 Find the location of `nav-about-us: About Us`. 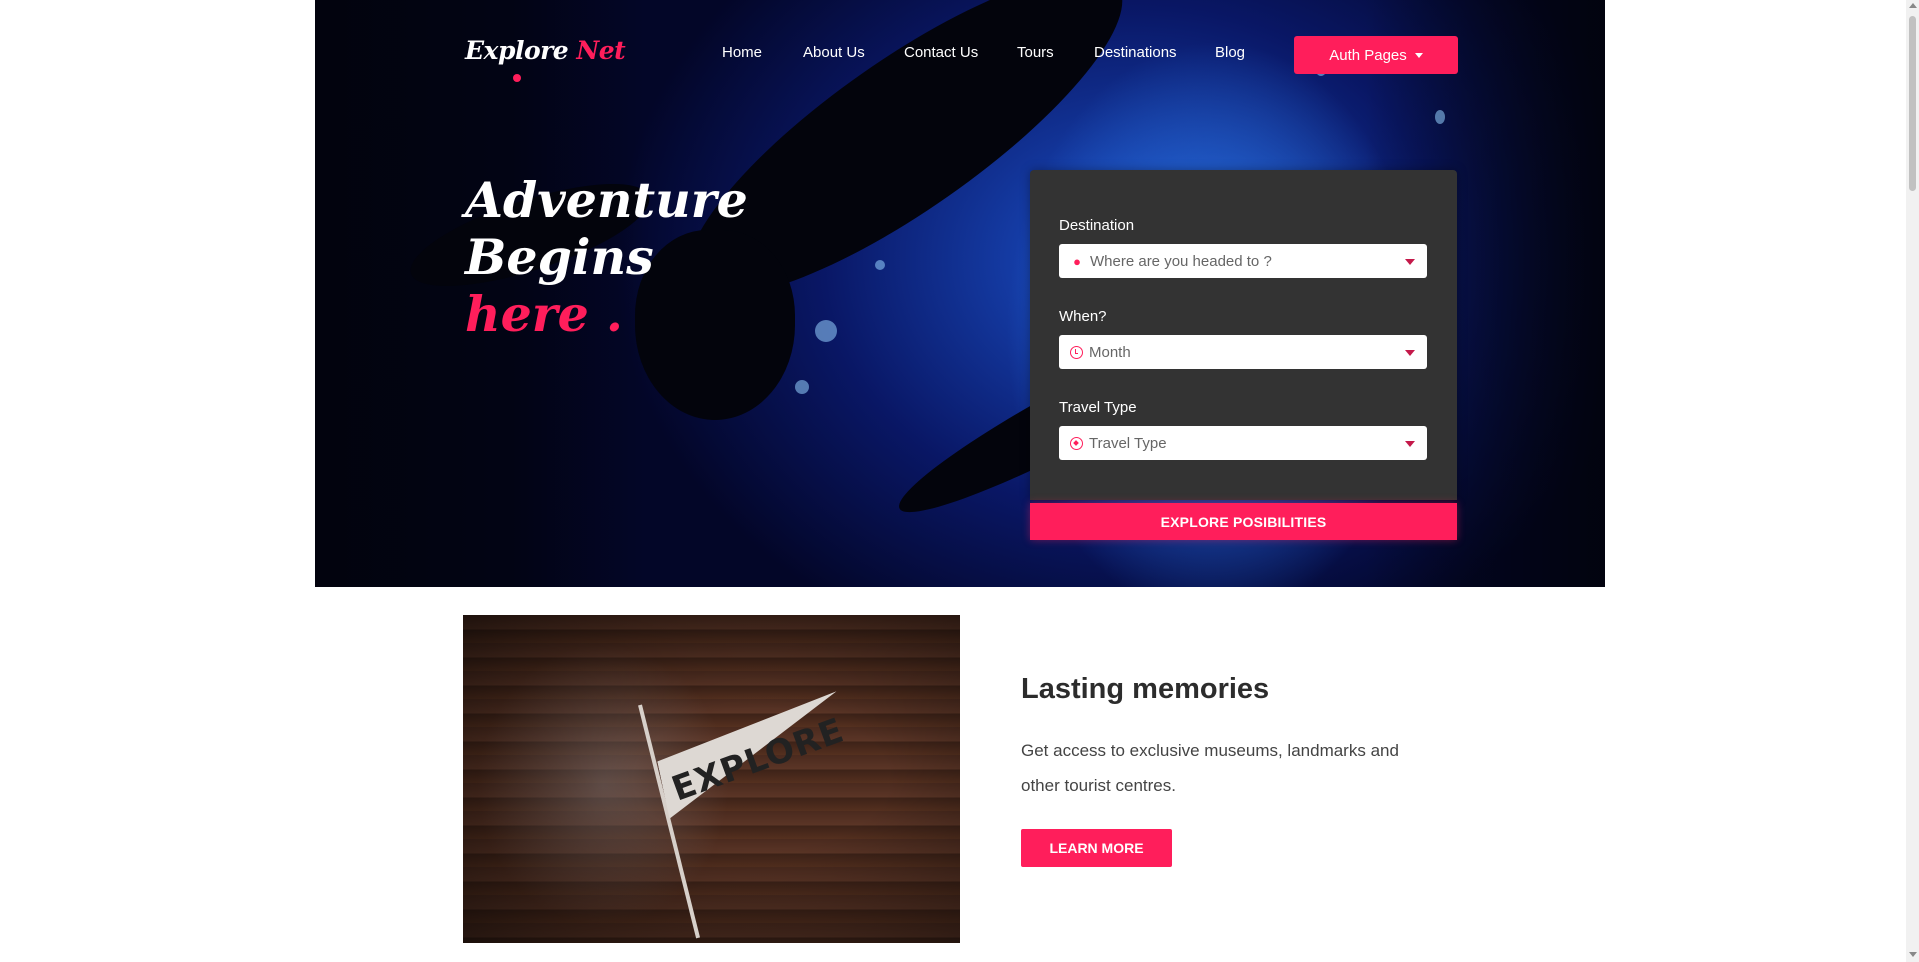

nav-about-us: About Us is located at coordinates (834, 52).